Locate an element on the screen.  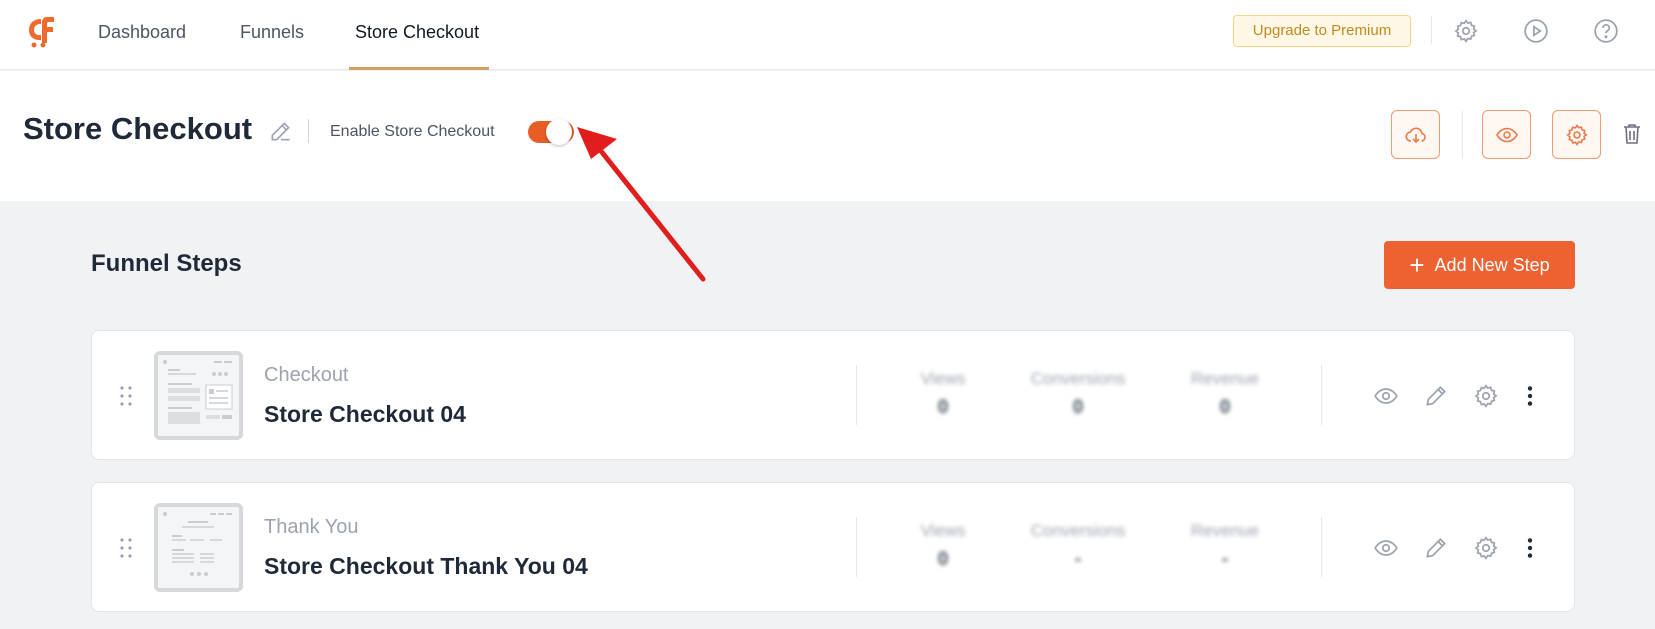
play-video-icon is located at coordinates (1536, 31).